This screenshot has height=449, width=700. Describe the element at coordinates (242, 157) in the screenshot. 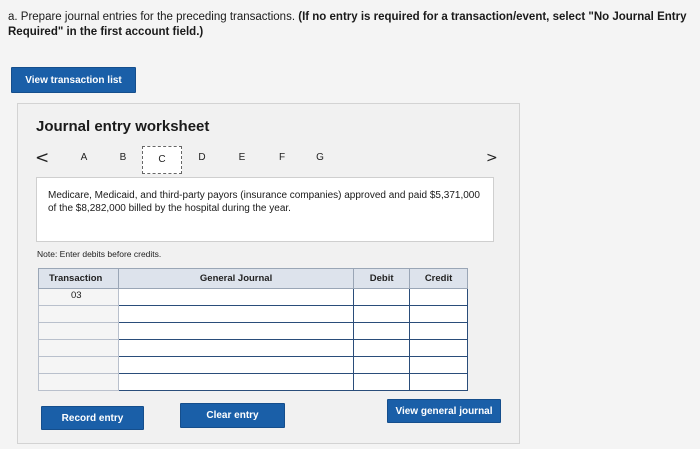

I see `tab-e: E` at that location.